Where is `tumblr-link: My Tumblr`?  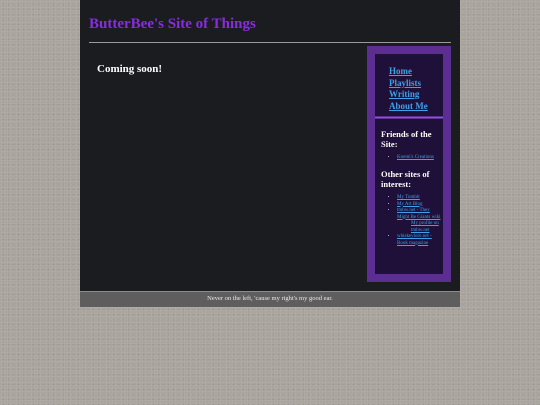 tumblr-link: My Tumblr is located at coordinates (408, 197).